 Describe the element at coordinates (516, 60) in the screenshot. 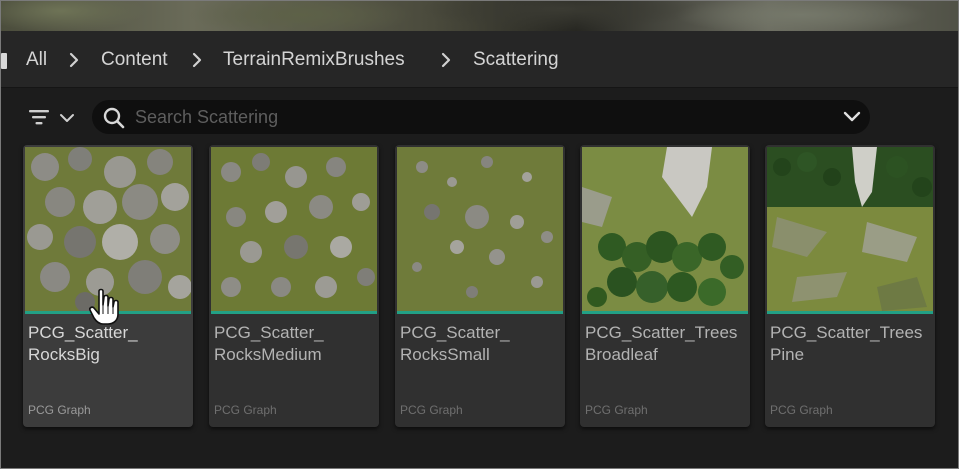

I see `breadcrumb-item-scattering: Scattering` at that location.